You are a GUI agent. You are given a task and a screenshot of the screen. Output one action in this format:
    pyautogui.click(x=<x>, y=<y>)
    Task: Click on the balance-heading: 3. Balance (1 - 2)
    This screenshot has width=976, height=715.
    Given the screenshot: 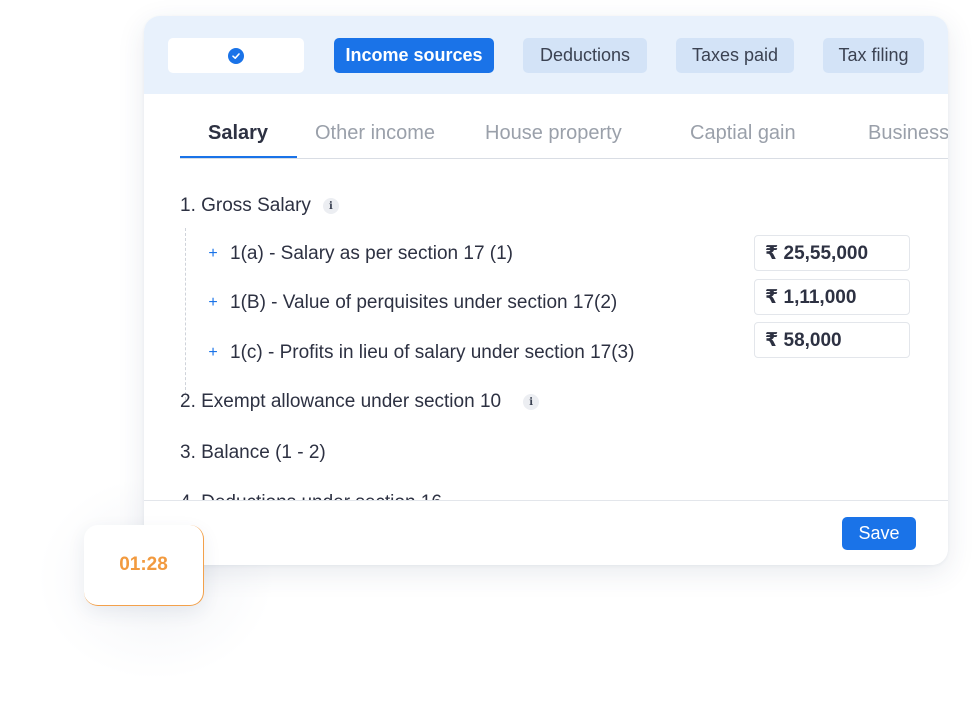 What is the action you would take?
    pyautogui.click(x=253, y=453)
    